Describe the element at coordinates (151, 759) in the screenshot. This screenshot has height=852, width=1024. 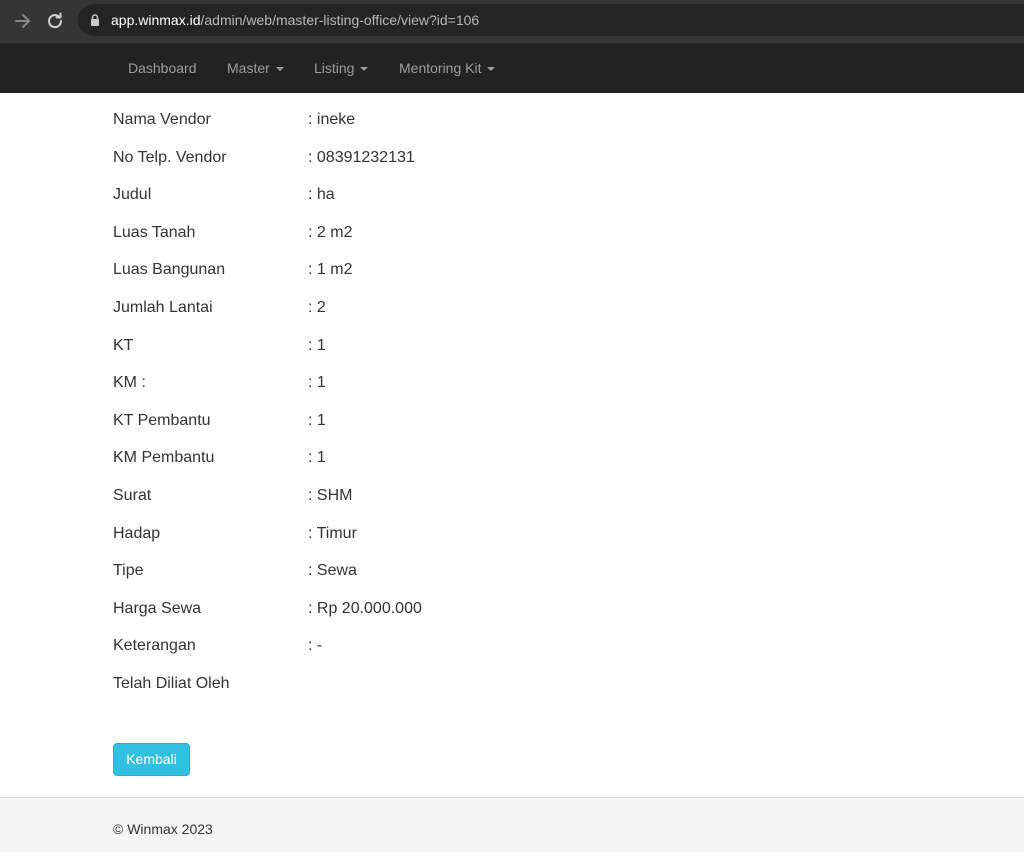
I see `back-button: Kembali` at that location.